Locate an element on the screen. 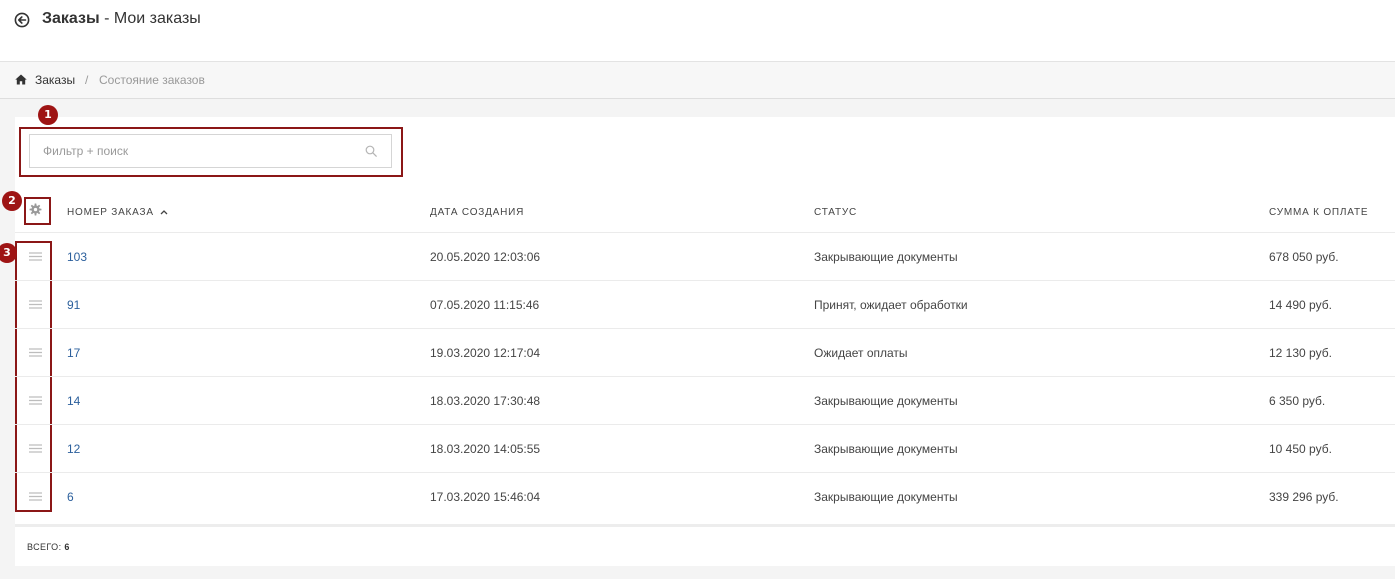  page-title-main: Заказы is located at coordinates (71, 18).